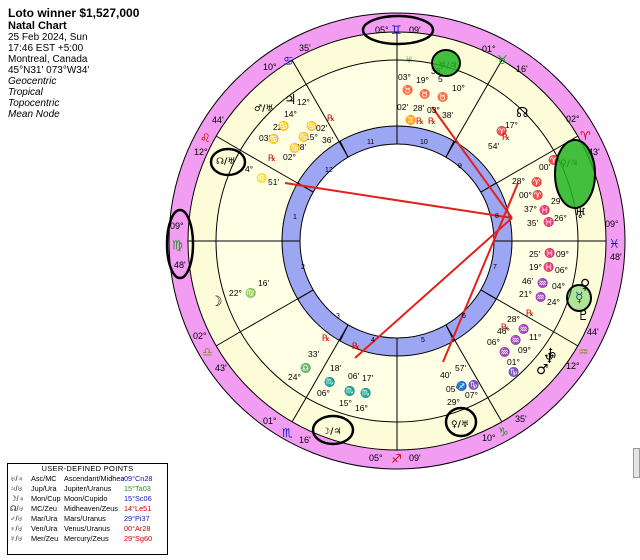 The width and height of the screenshot is (640, 560). What do you see at coordinates (16, 518) in the screenshot?
I see `udp-glyph: ♂/♅` at bounding box center [16, 518].